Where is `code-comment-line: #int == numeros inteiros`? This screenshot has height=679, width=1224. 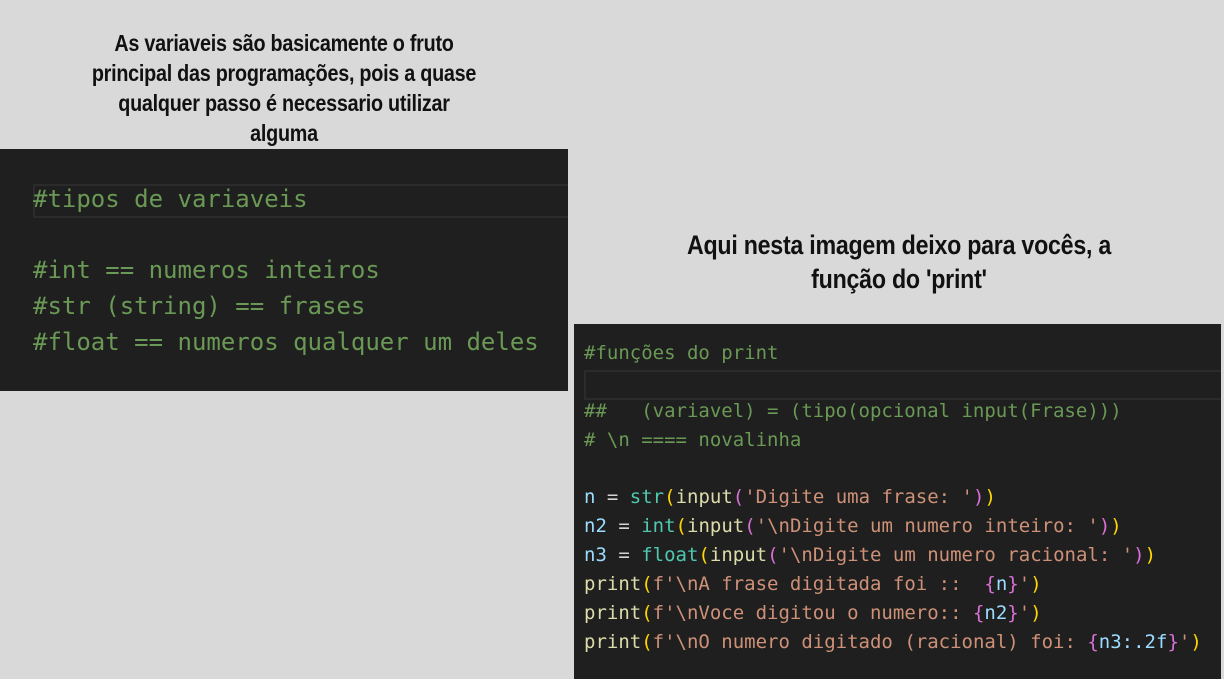
code-comment-line: #int == numeros inteiros is located at coordinates (206, 270).